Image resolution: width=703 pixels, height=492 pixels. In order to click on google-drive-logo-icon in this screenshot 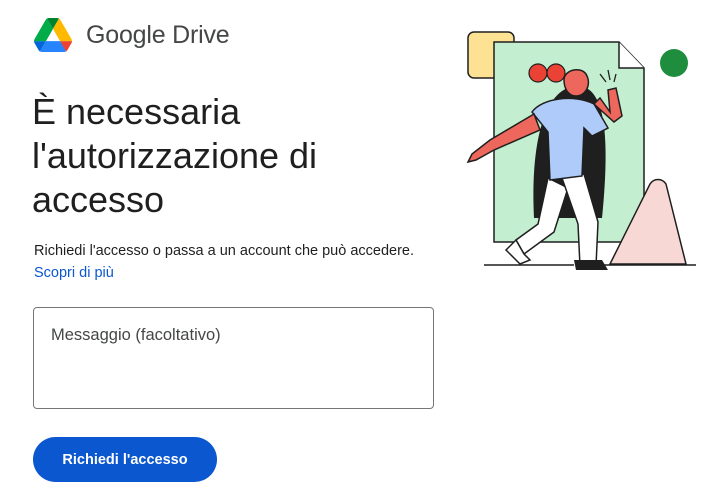, I will do `click(53, 35)`.